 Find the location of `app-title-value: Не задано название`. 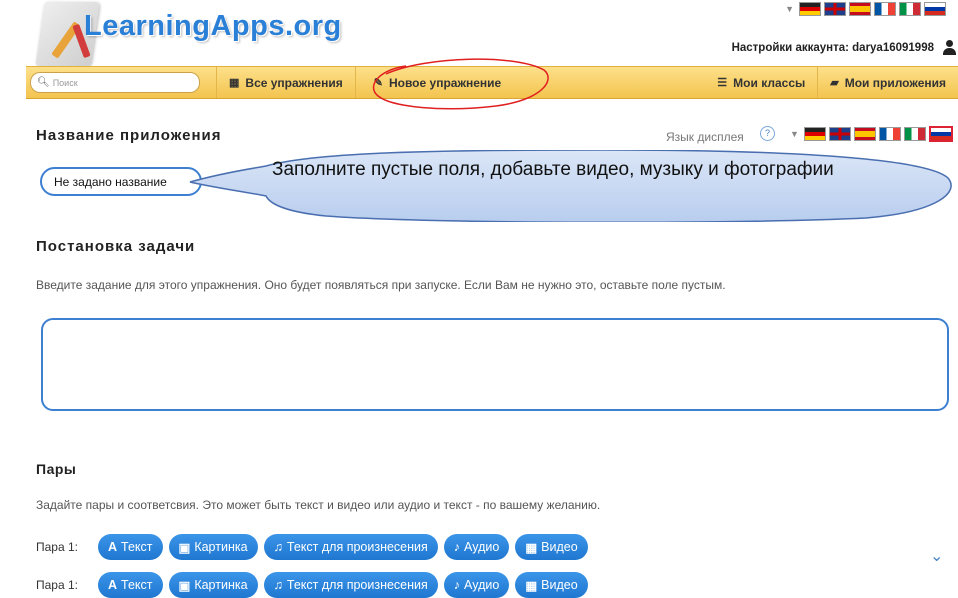

app-title-value: Не задано название is located at coordinates (110, 181).